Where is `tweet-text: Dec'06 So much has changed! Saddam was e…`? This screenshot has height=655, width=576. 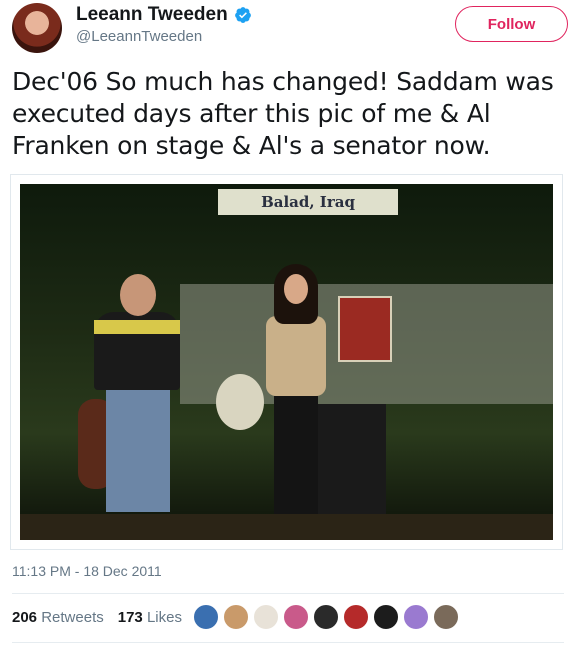 tweet-text: Dec'06 So much has changed! Saddam was e… is located at coordinates (283, 113).